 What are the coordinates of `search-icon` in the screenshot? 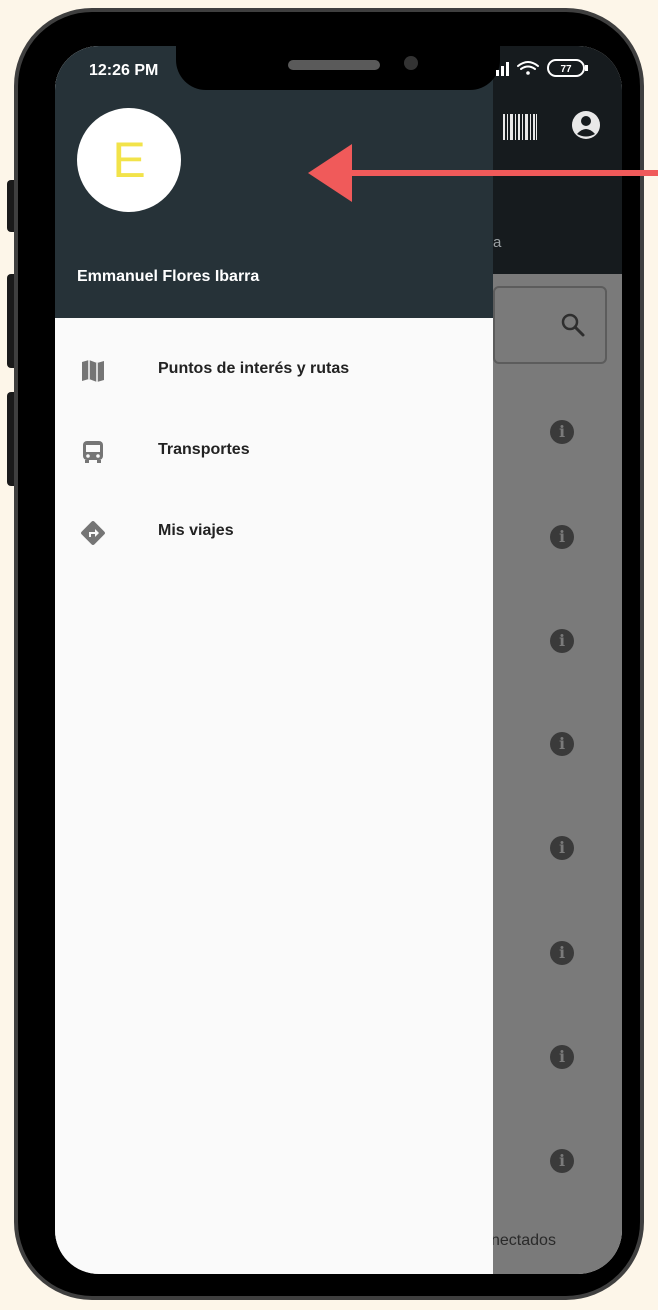 It's located at (573, 325).